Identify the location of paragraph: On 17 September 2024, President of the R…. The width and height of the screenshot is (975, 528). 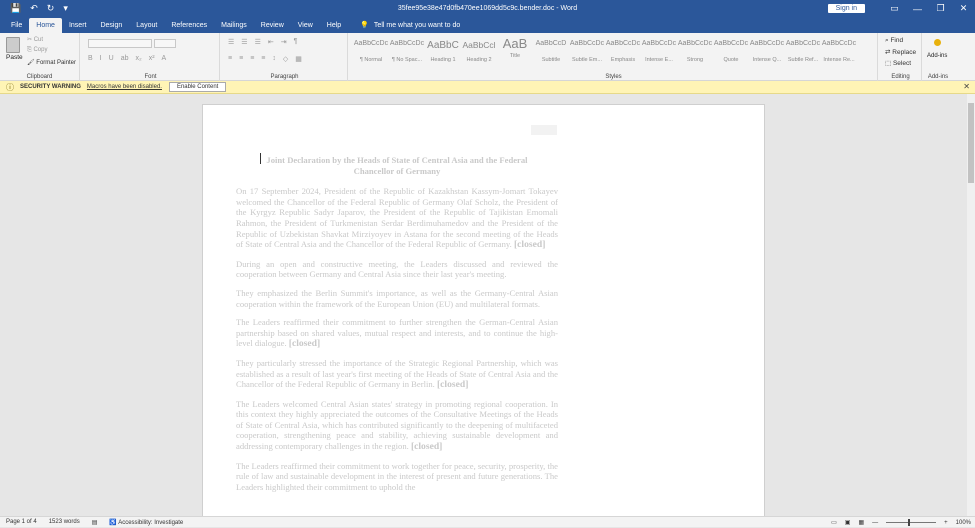
(397, 218).